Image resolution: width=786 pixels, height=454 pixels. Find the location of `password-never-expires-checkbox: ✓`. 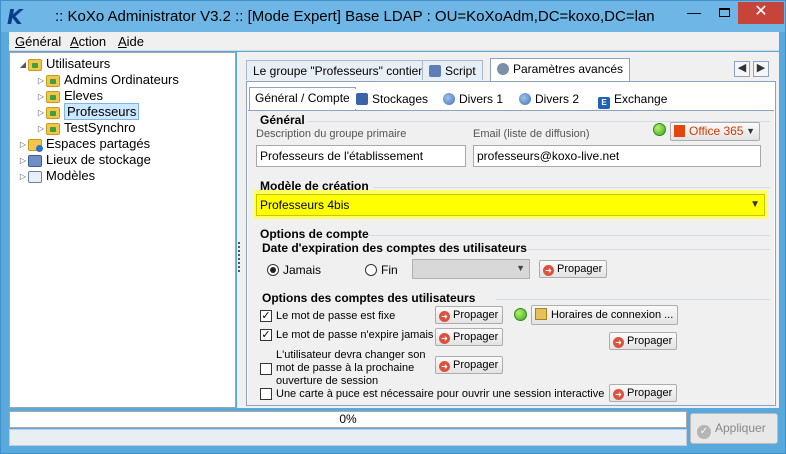

password-never-expires-checkbox: ✓ is located at coordinates (266, 335).